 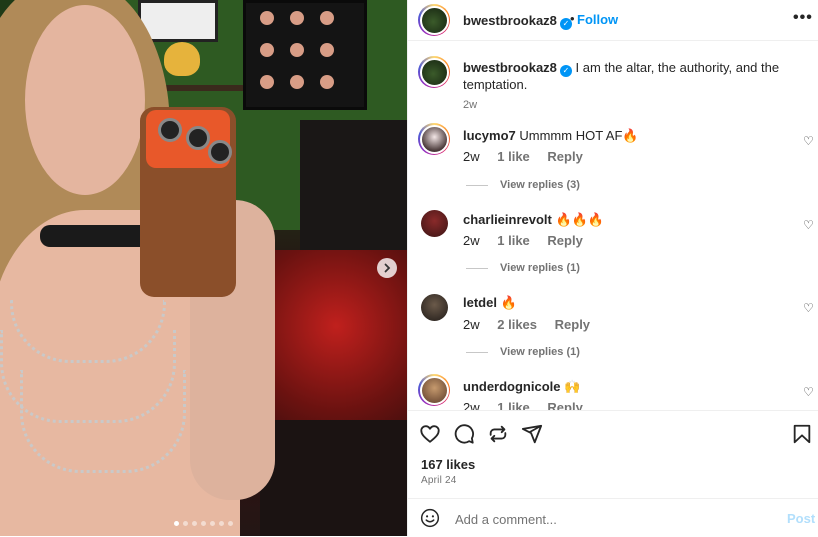 What do you see at coordinates (434, 72) in the screenshot?
I see `caption-avatar` at bounding box center [434, 72].